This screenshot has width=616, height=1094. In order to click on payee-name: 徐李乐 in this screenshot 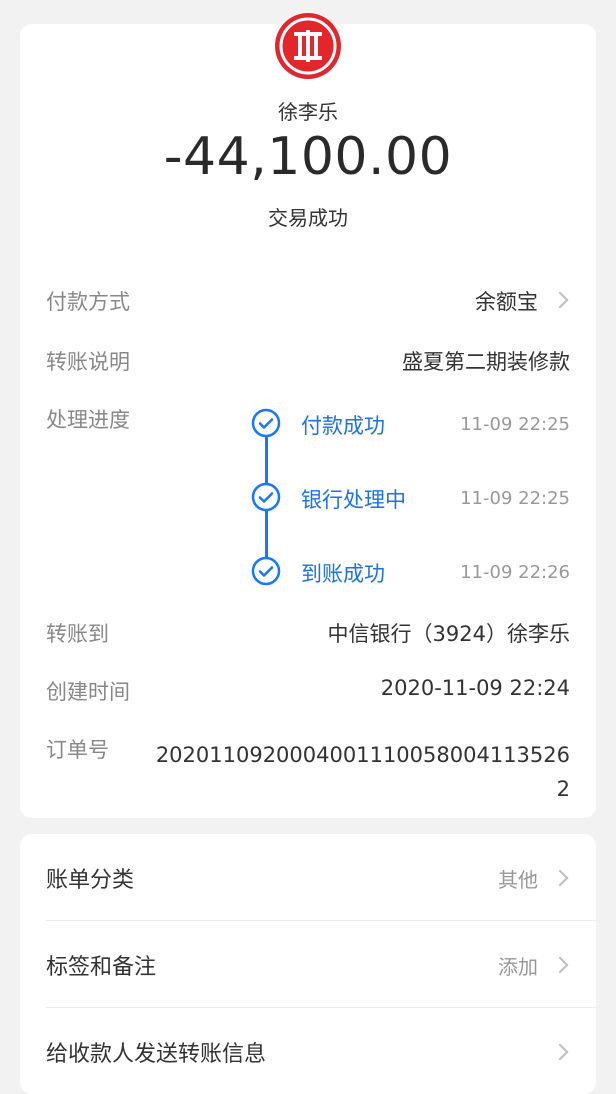, I will do `click(308, 112)`.